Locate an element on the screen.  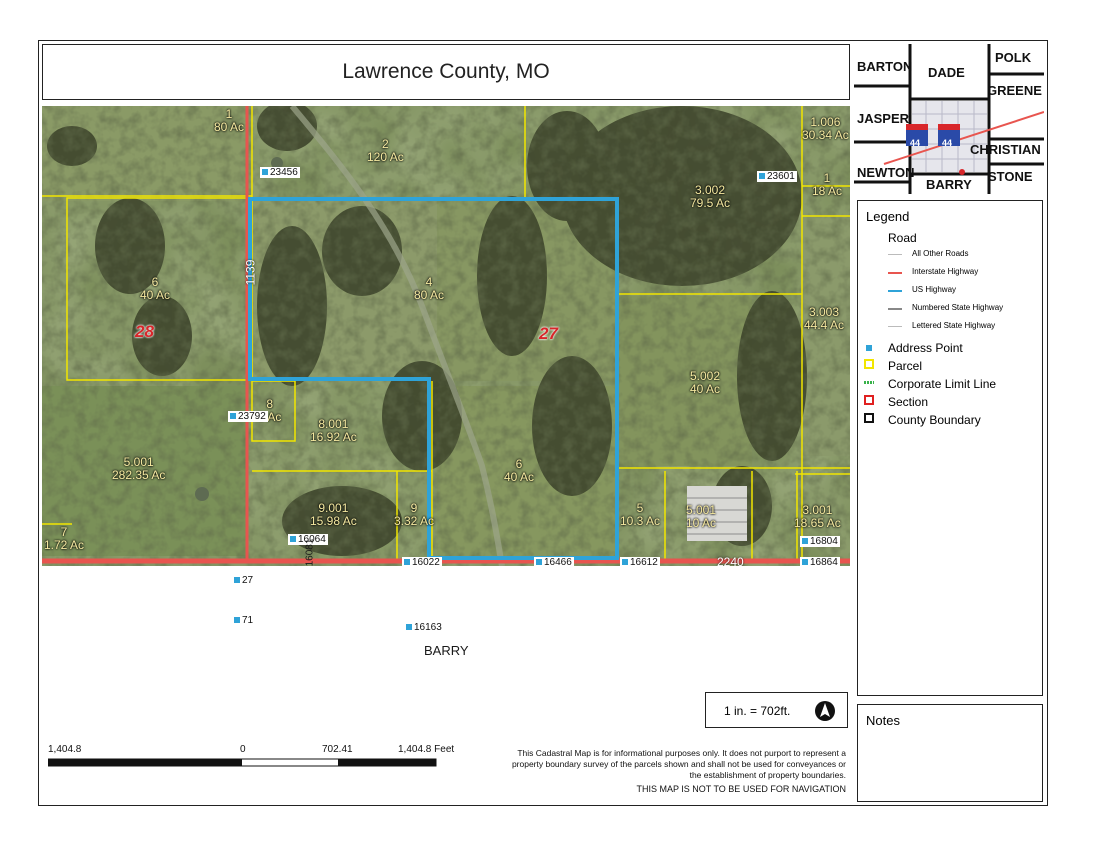
scale-box: 1 in. = 702ft. is located at coordinates (776, 710).